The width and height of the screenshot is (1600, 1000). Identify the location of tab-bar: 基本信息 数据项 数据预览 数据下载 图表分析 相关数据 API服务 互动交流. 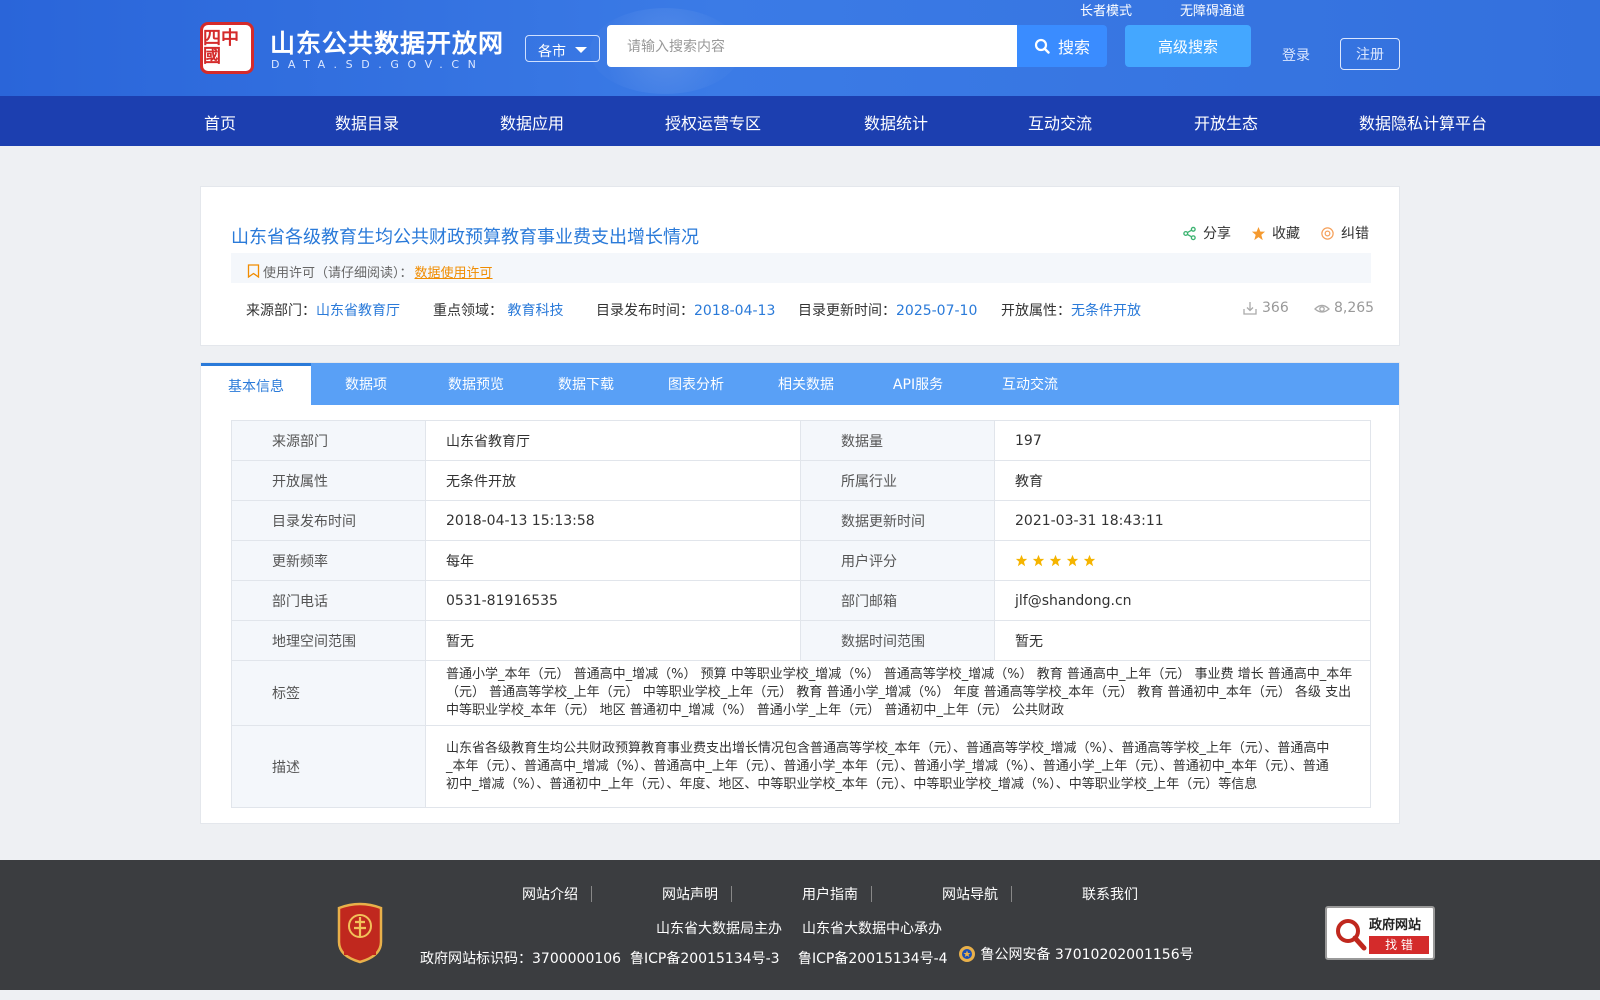
(800, 384).